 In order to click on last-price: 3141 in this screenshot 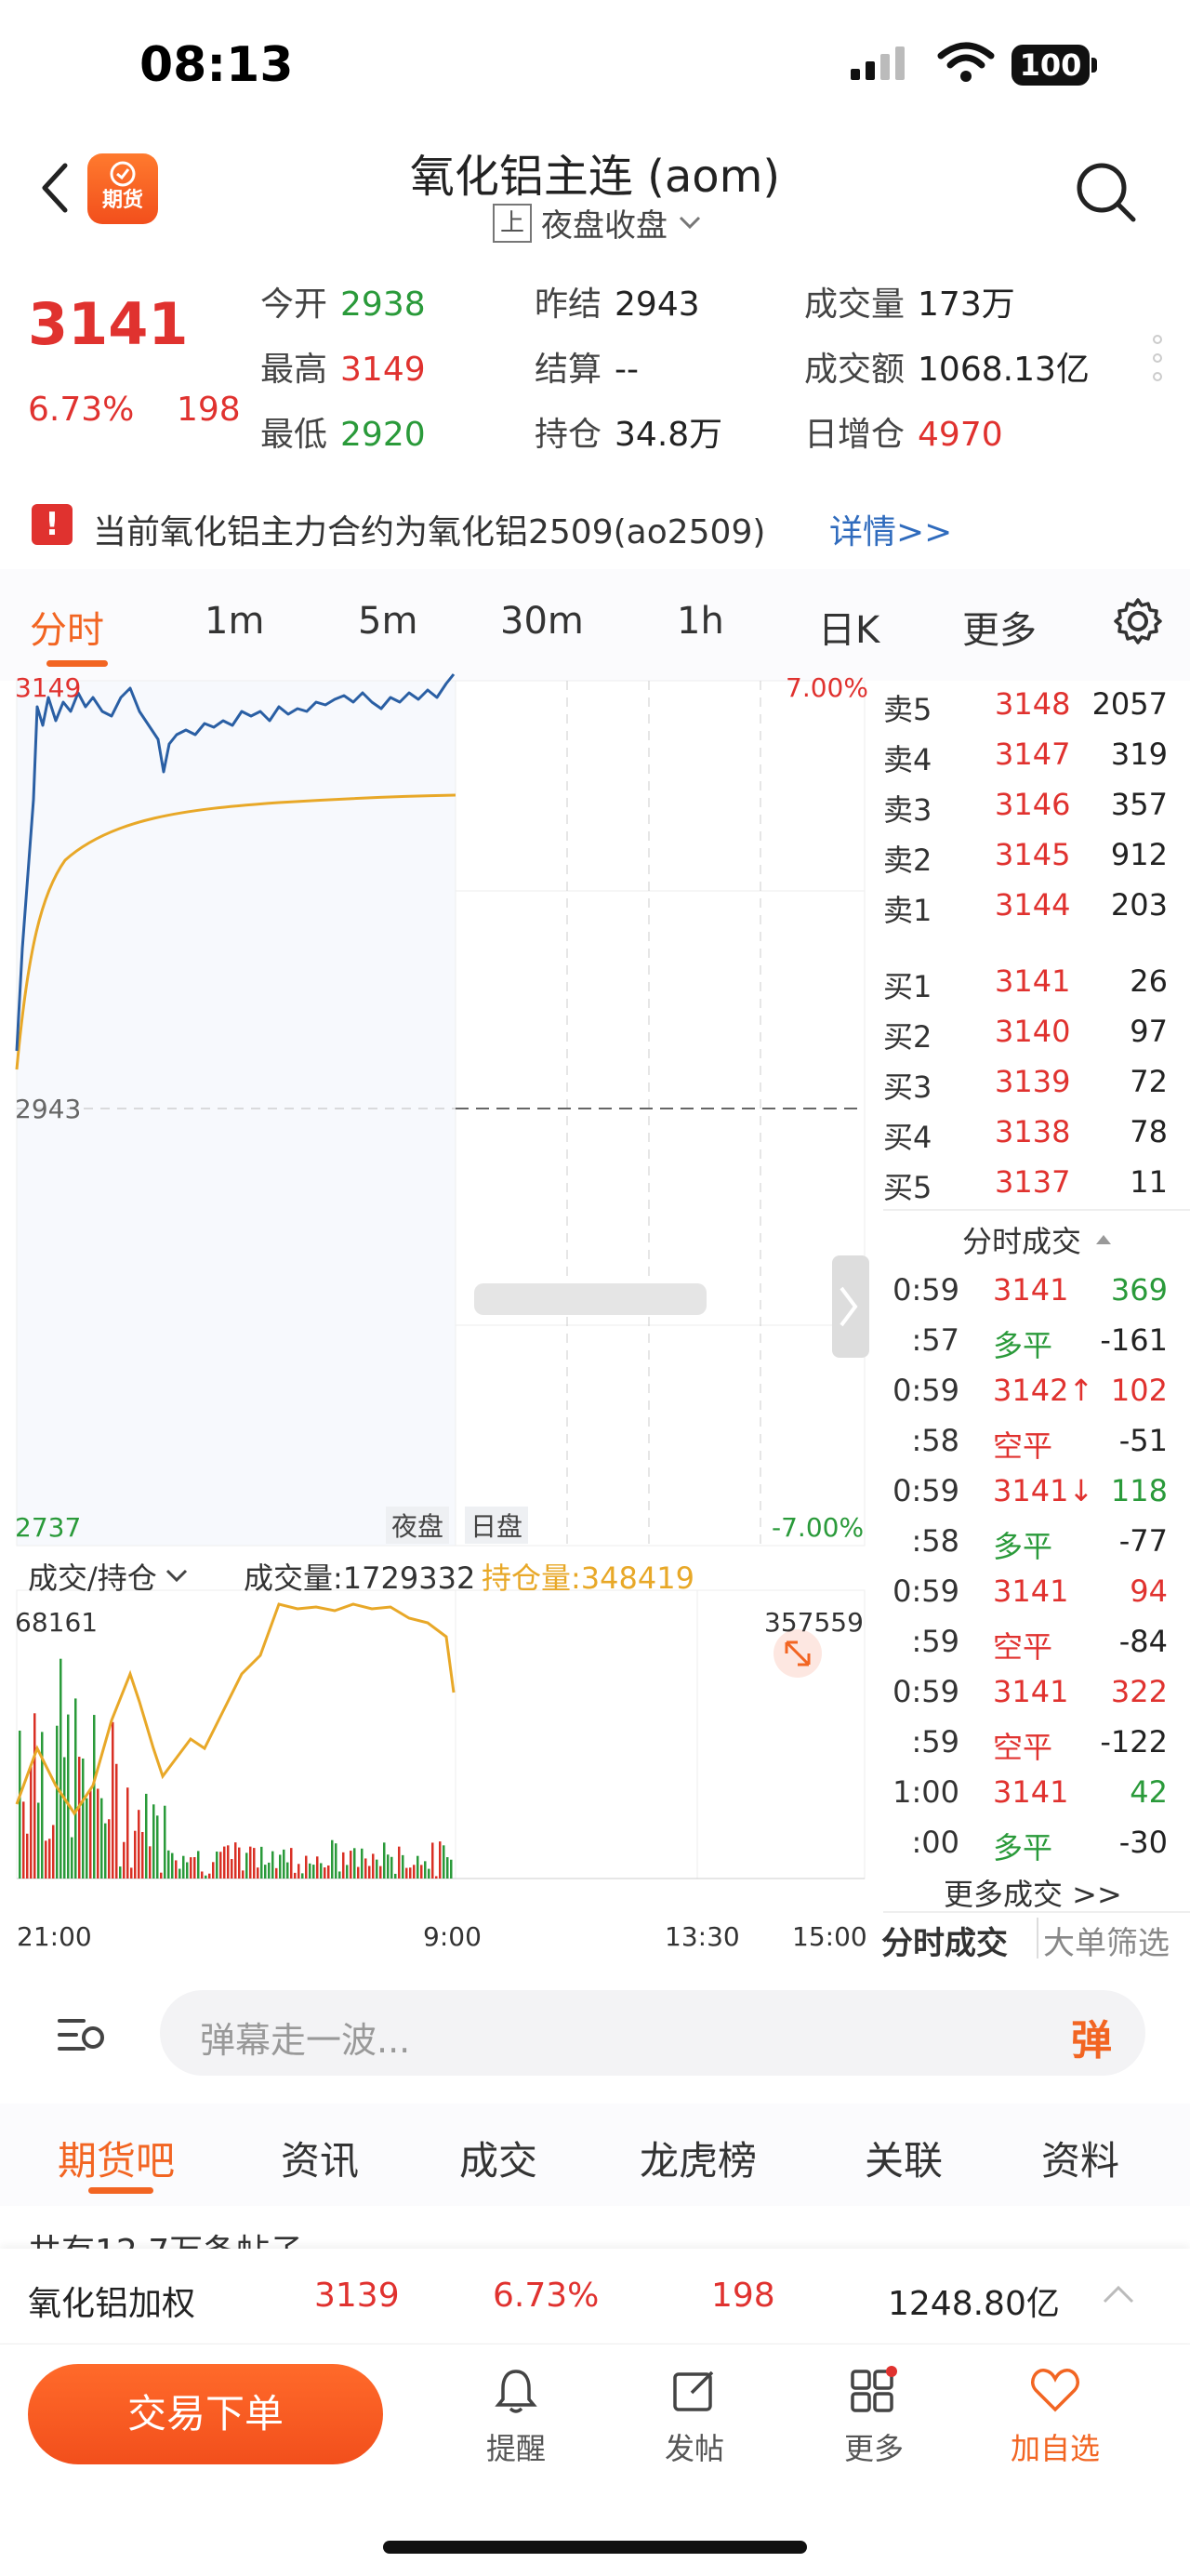, I will do `click(108, 324)`.